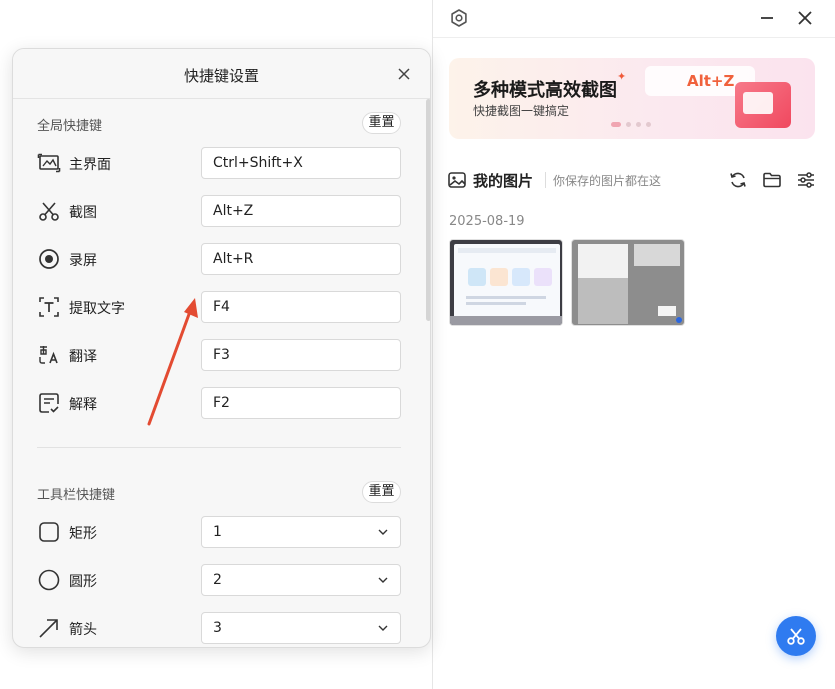 The image size is (835, 689). What do you see at coordinates (545, 180) in the screenshot?
I see `divider` at bounding box center [545, 180].